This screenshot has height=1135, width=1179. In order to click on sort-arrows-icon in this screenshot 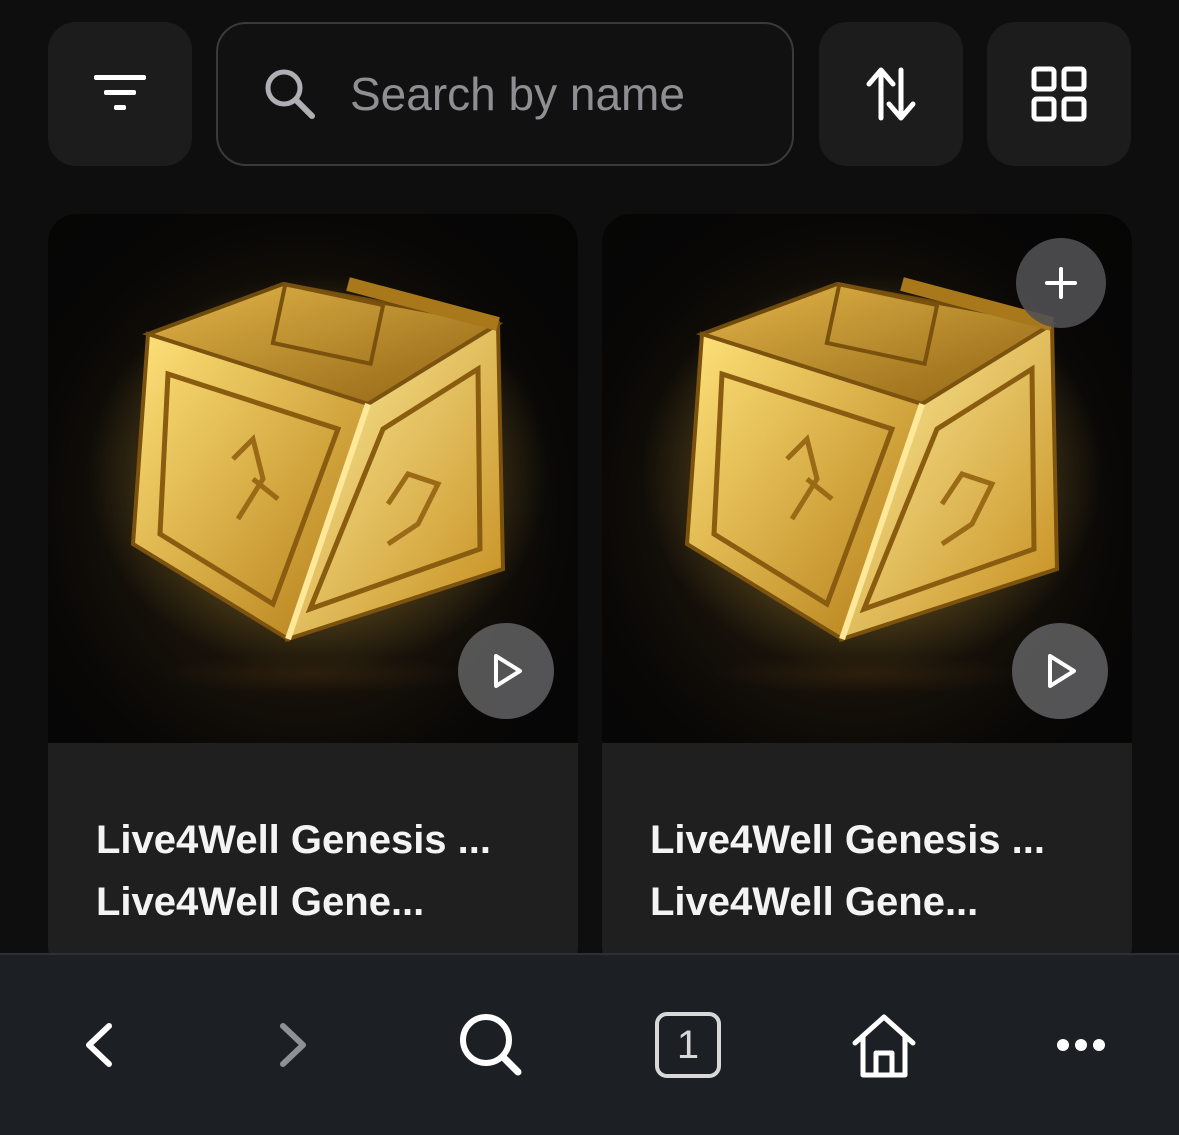, I will do `click(891, 94)`.